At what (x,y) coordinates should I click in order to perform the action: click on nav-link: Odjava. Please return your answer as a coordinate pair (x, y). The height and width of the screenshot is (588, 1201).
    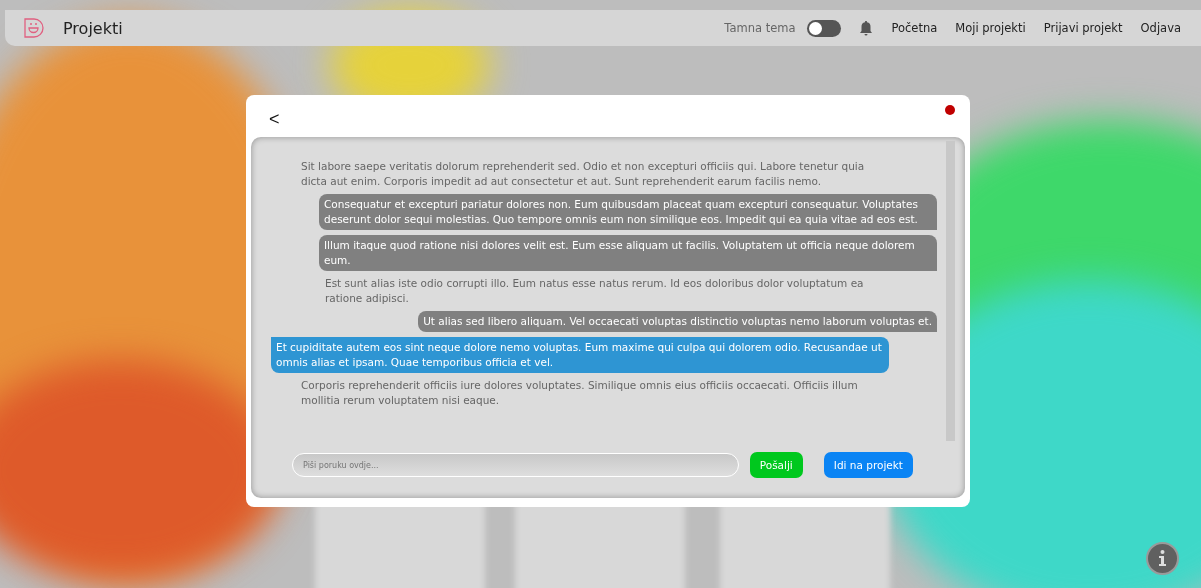
    Looking at the image, I should click on (1160, 28).